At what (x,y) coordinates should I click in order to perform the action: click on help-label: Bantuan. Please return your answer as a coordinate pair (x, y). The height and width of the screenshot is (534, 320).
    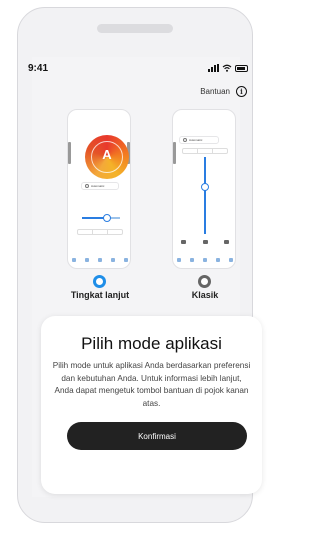
    Looking at the image, I should click on (215, 91).